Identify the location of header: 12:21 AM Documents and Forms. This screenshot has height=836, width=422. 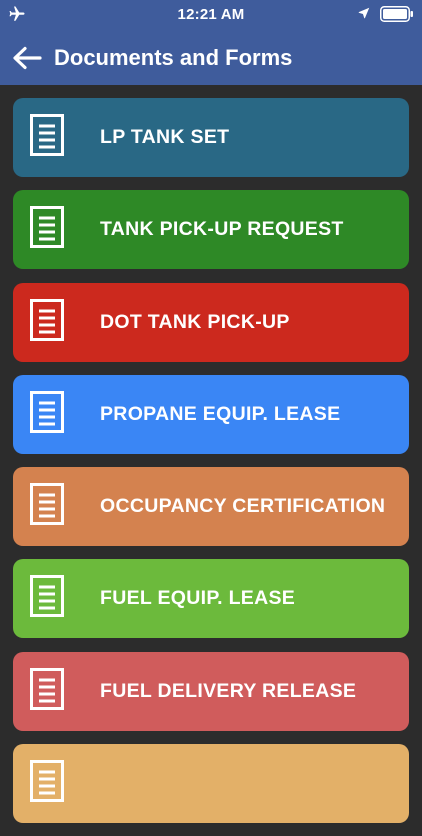
(211, 42).